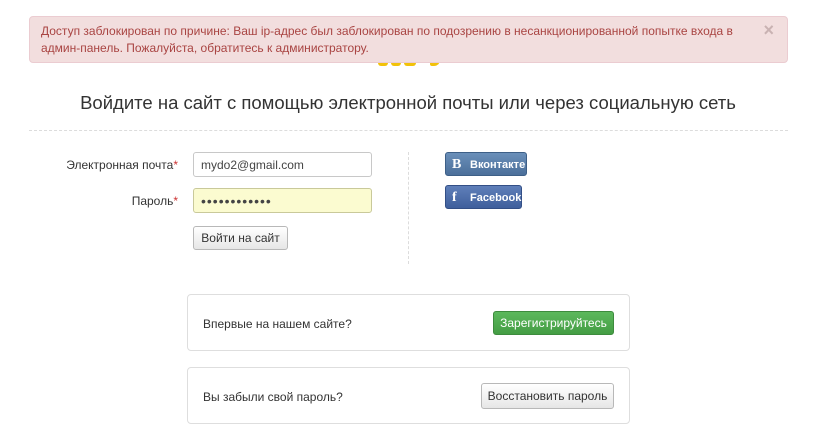  I want to click on facebook-login-button: f Facebook, so click(483, 197).